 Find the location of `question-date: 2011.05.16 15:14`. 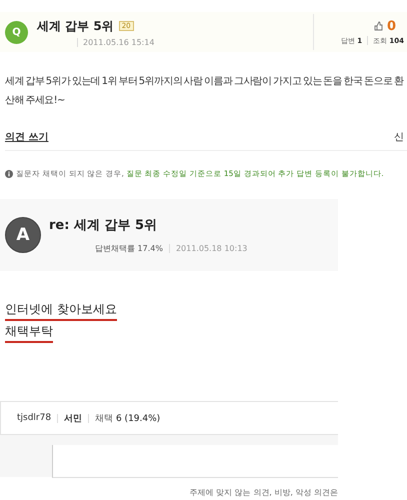

question-date: 2011.05.16 15:14 is located at coordinates (118, 42).